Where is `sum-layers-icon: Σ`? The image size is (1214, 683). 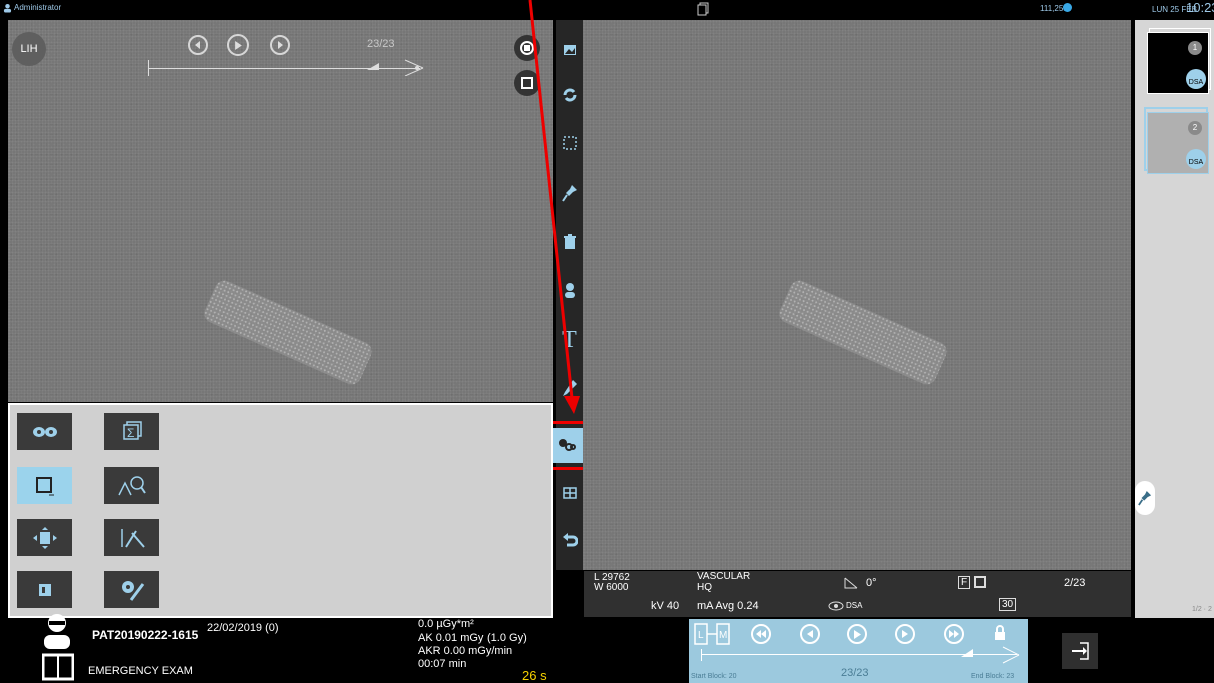 sum-layers-icon: Σ is located at coordinates (132, 430).